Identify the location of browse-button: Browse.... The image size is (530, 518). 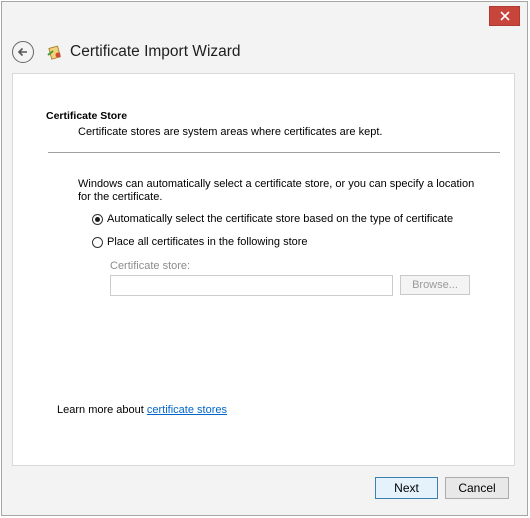
(435, 285).